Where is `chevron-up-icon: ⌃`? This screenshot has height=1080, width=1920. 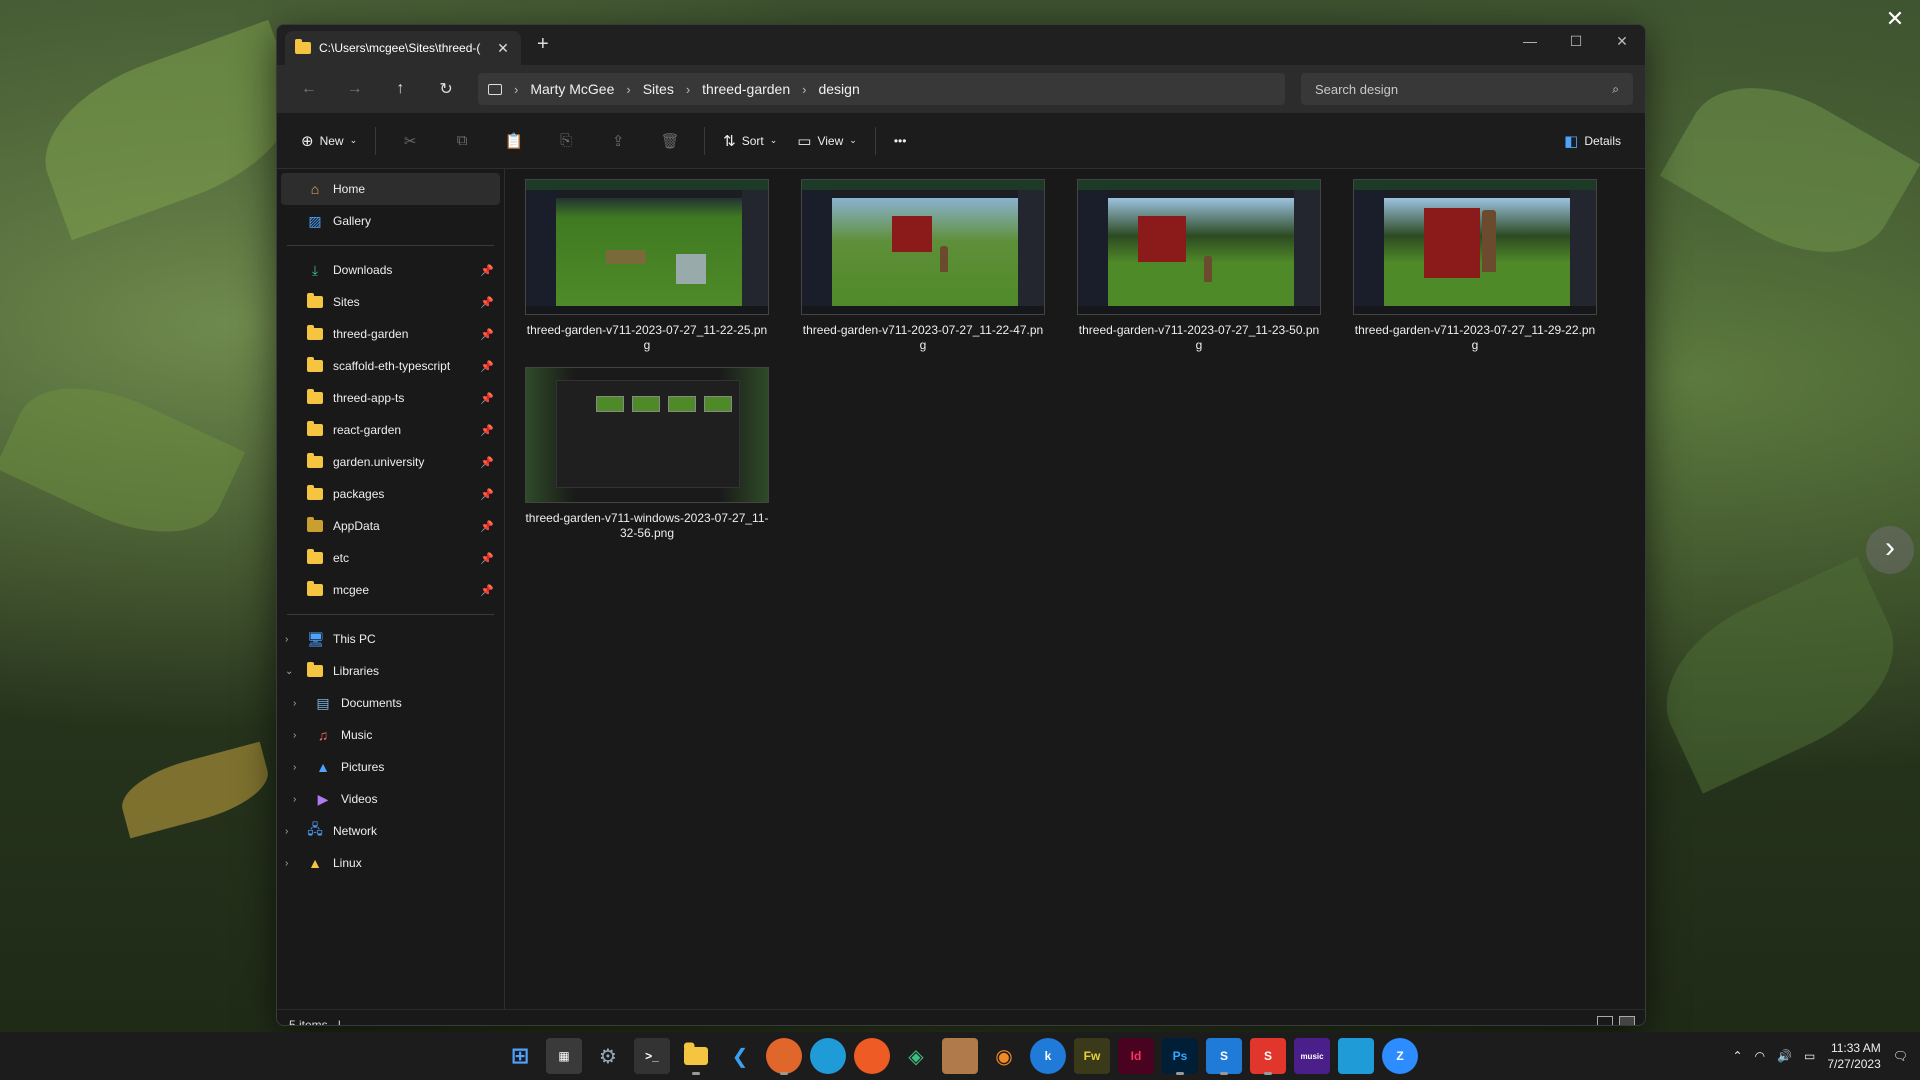 chevron-up-icon: ⌃ is located at coordinates (1738, 1056).